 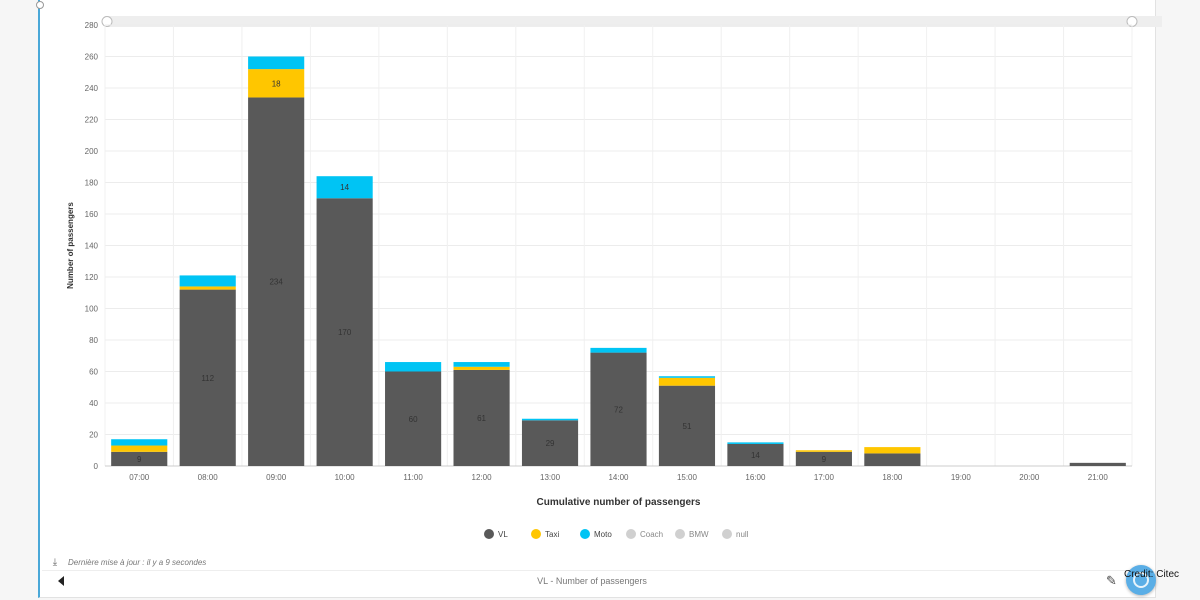 What do you see at coordinates (1029, 477) in the screenshot?
I see `x-tick-label: 20:00` at bounding box center [1029, 477].